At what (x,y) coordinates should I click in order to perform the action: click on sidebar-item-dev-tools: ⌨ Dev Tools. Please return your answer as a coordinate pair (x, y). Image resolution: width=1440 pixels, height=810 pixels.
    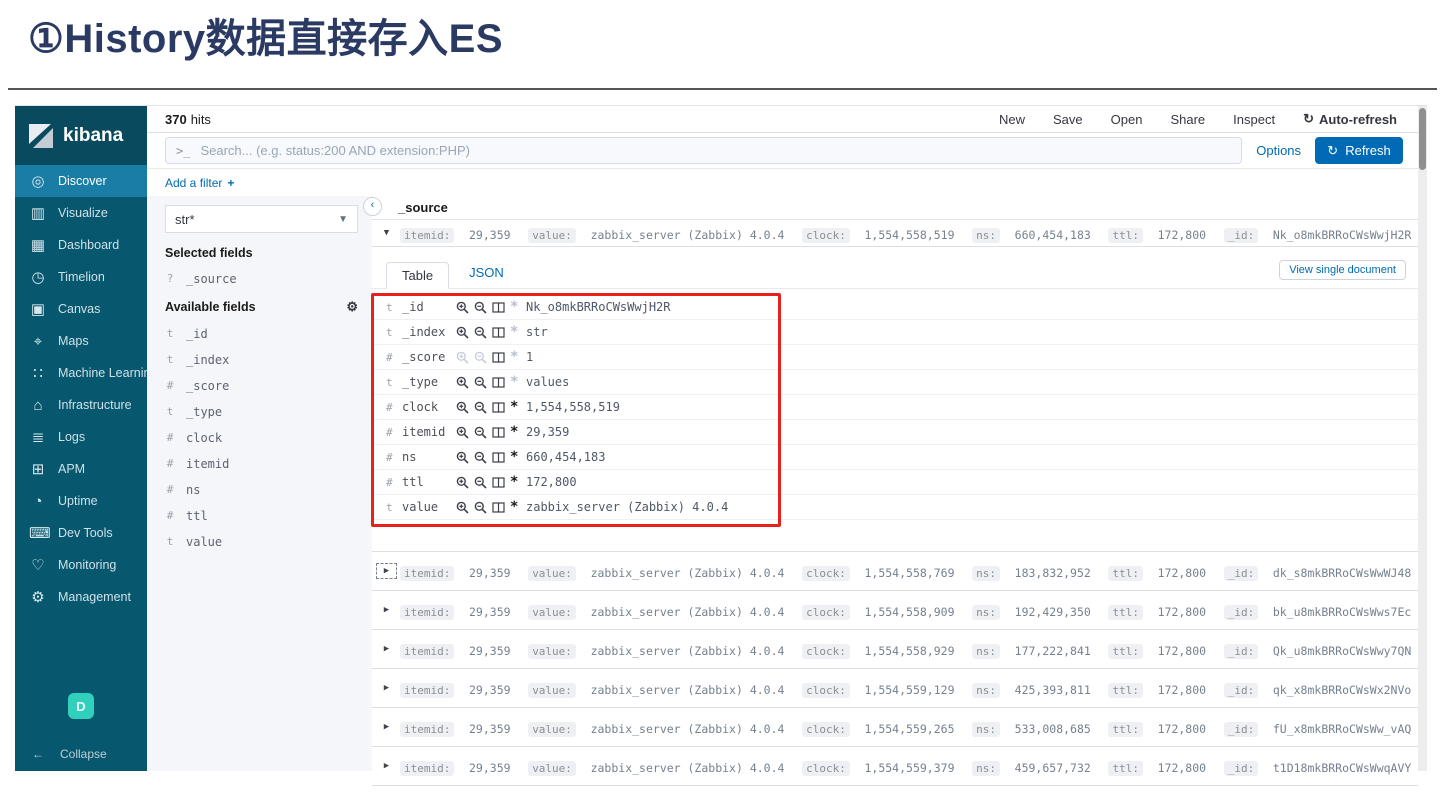
    Looking at the image, I should click on (81, 533).